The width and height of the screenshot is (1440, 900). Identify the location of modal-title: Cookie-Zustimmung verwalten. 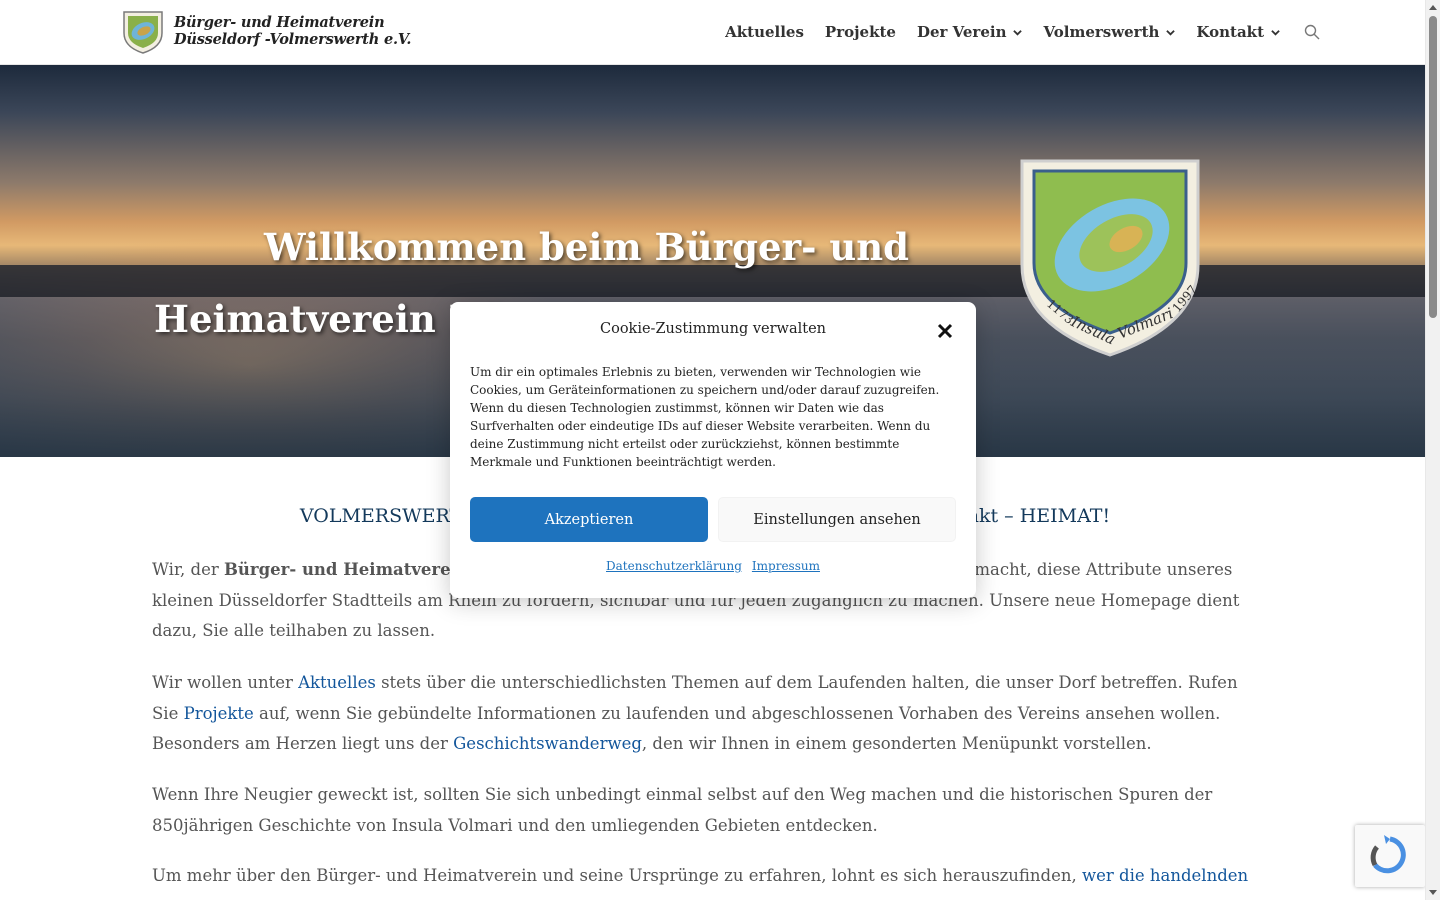
(713, 329).